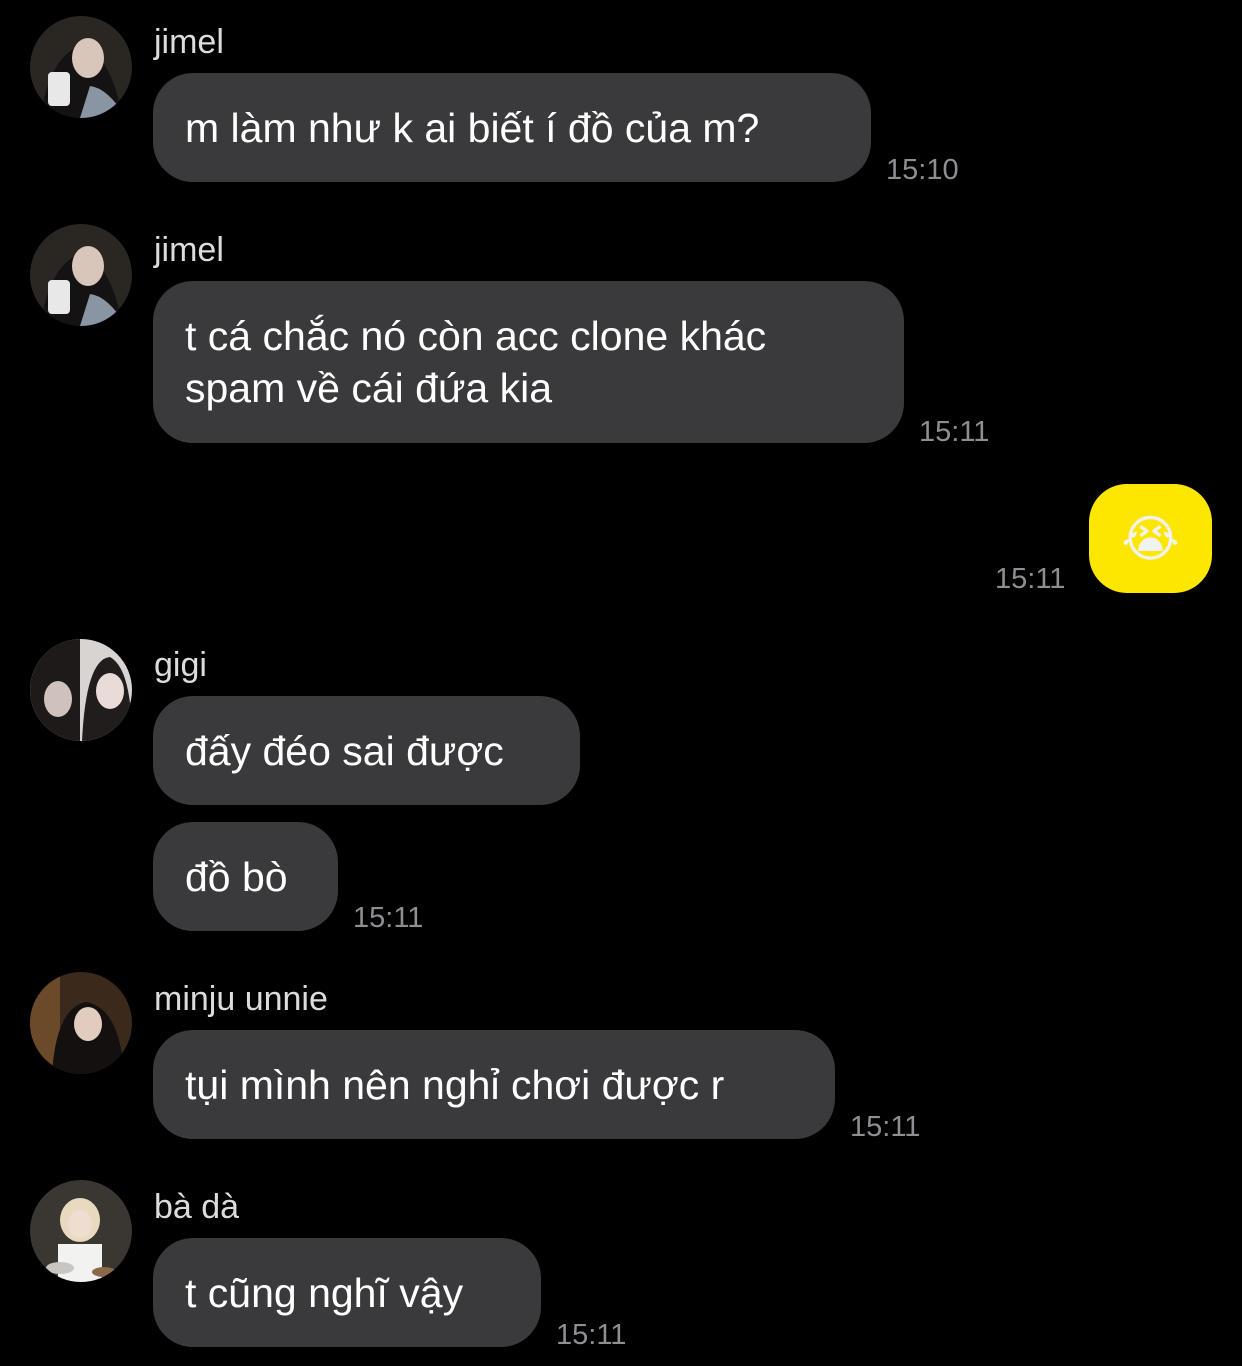  I want to click on outgoing-emoji-bubble: 😭, so click(1150, 538).